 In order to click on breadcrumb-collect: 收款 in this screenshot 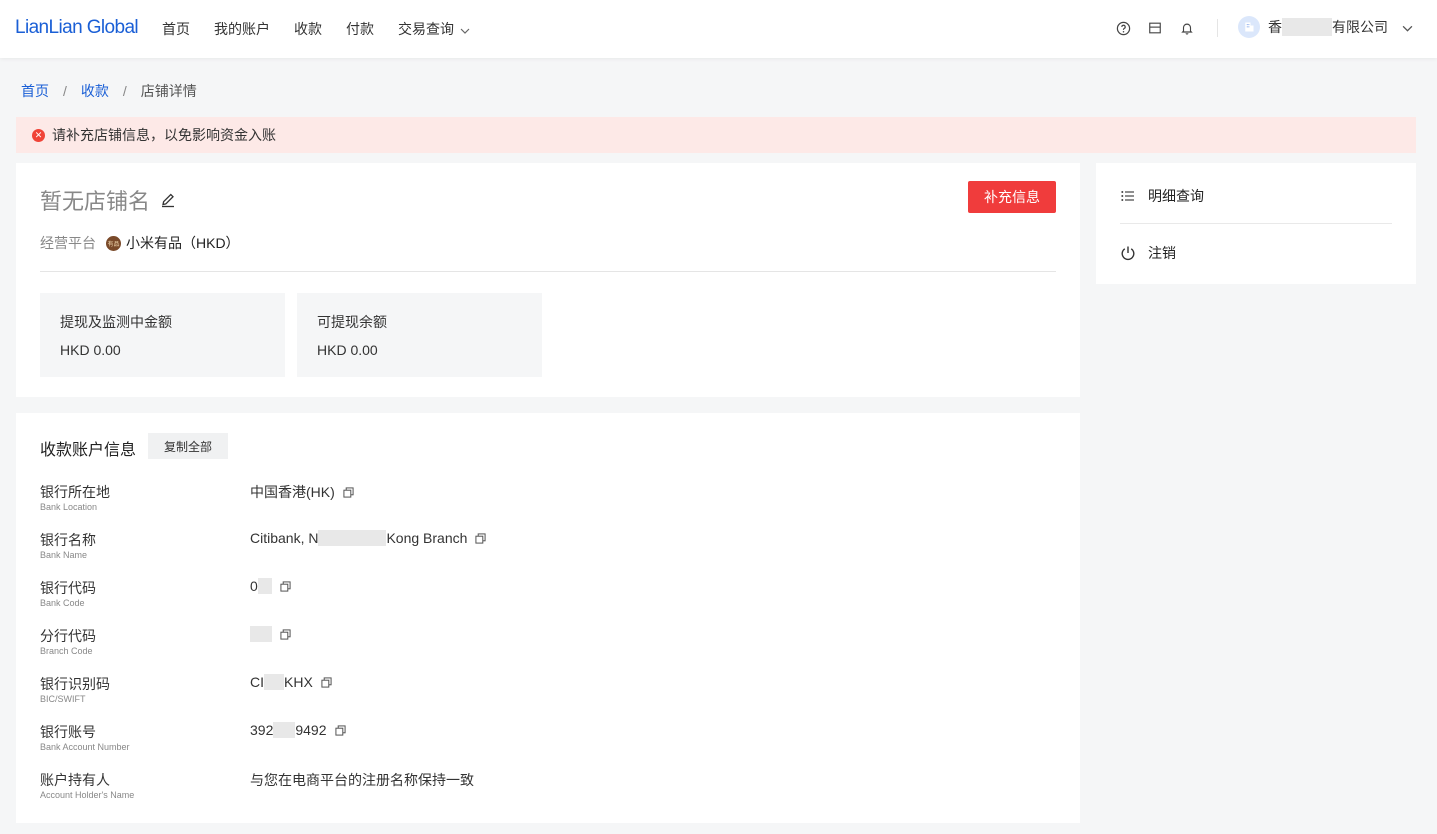, I will do `click(95, 91)`.